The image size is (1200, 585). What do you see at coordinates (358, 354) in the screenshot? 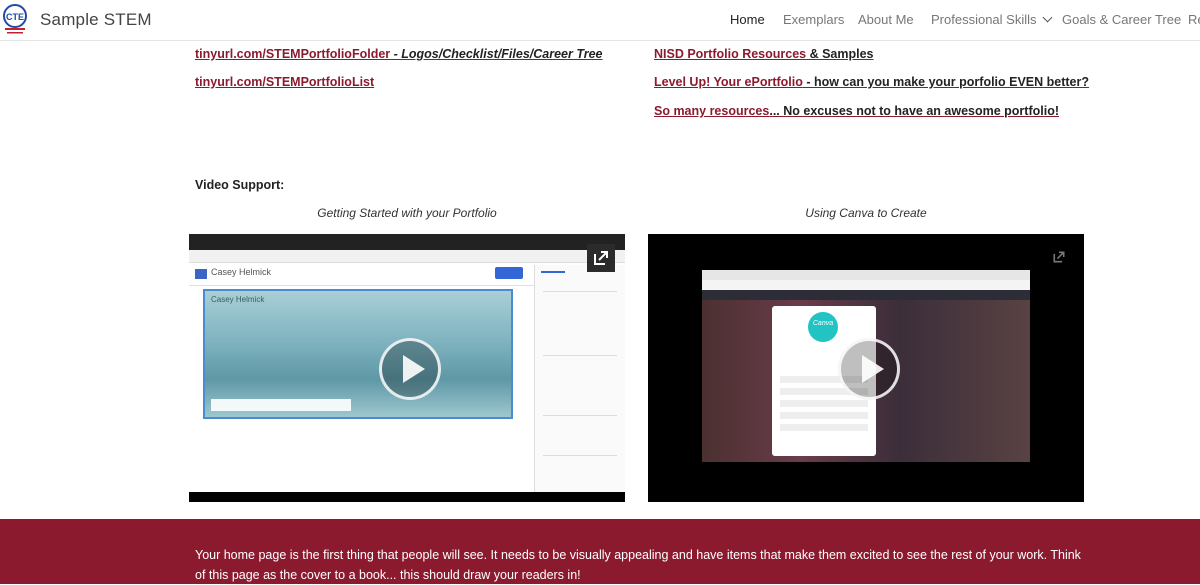
I see `header-image-preview: Casey Helmick` at bounding box center [358, 354].